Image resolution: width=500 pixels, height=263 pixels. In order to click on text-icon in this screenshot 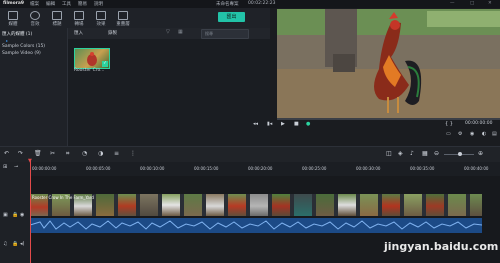, I will do `click(57, 15)`.